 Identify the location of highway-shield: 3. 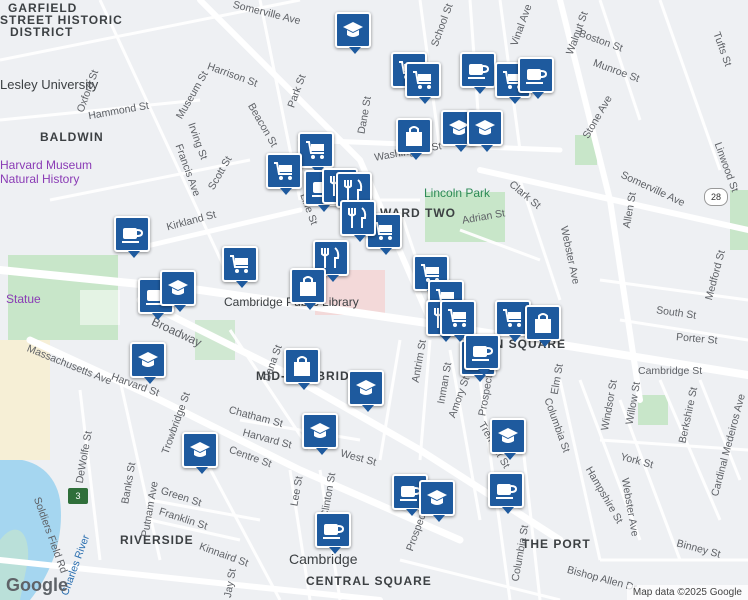
(78, 496).